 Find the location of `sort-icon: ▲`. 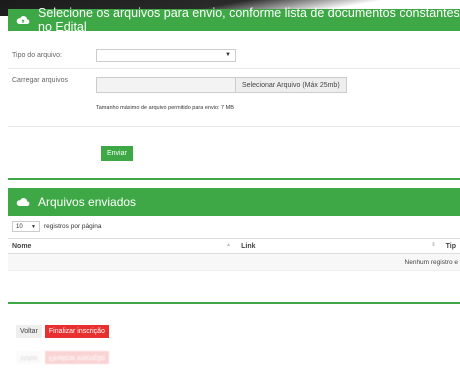

sort-icon: ▲ is located at coordinates (229, 245).